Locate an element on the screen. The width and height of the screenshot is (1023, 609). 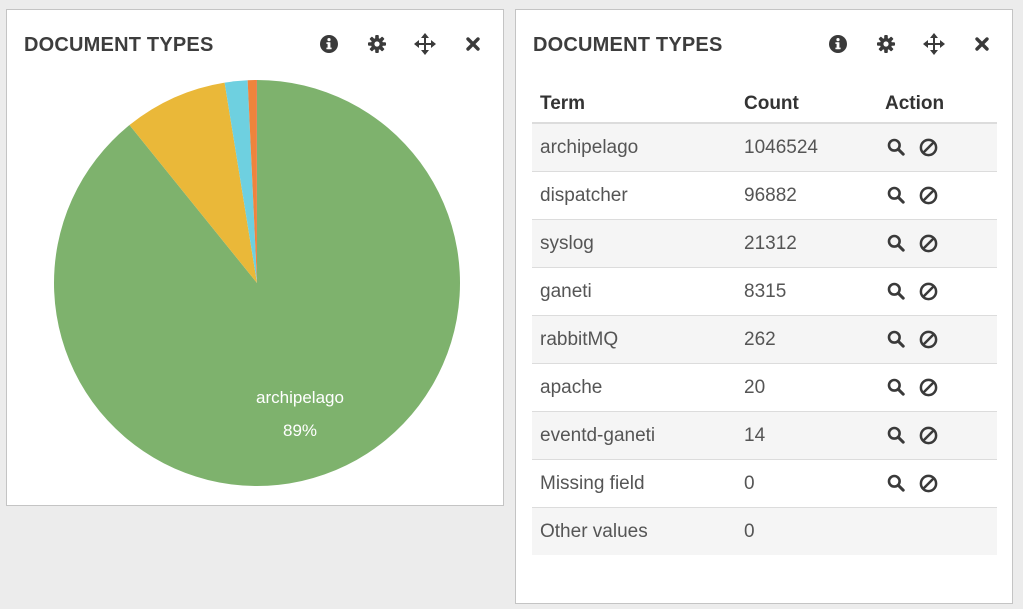
term-cell: ganeti is located at coordinates (634, 291).